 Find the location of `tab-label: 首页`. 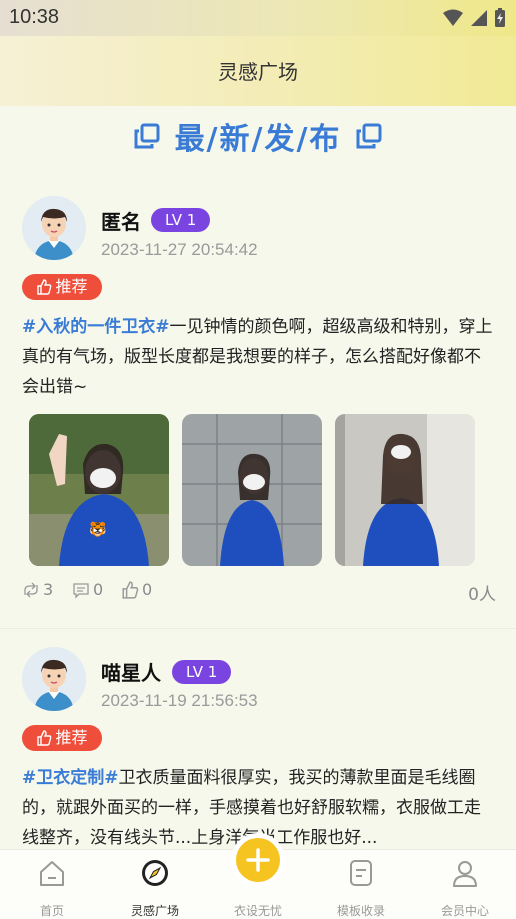

tab-label: 首页 is located at coordinates (51, 911).